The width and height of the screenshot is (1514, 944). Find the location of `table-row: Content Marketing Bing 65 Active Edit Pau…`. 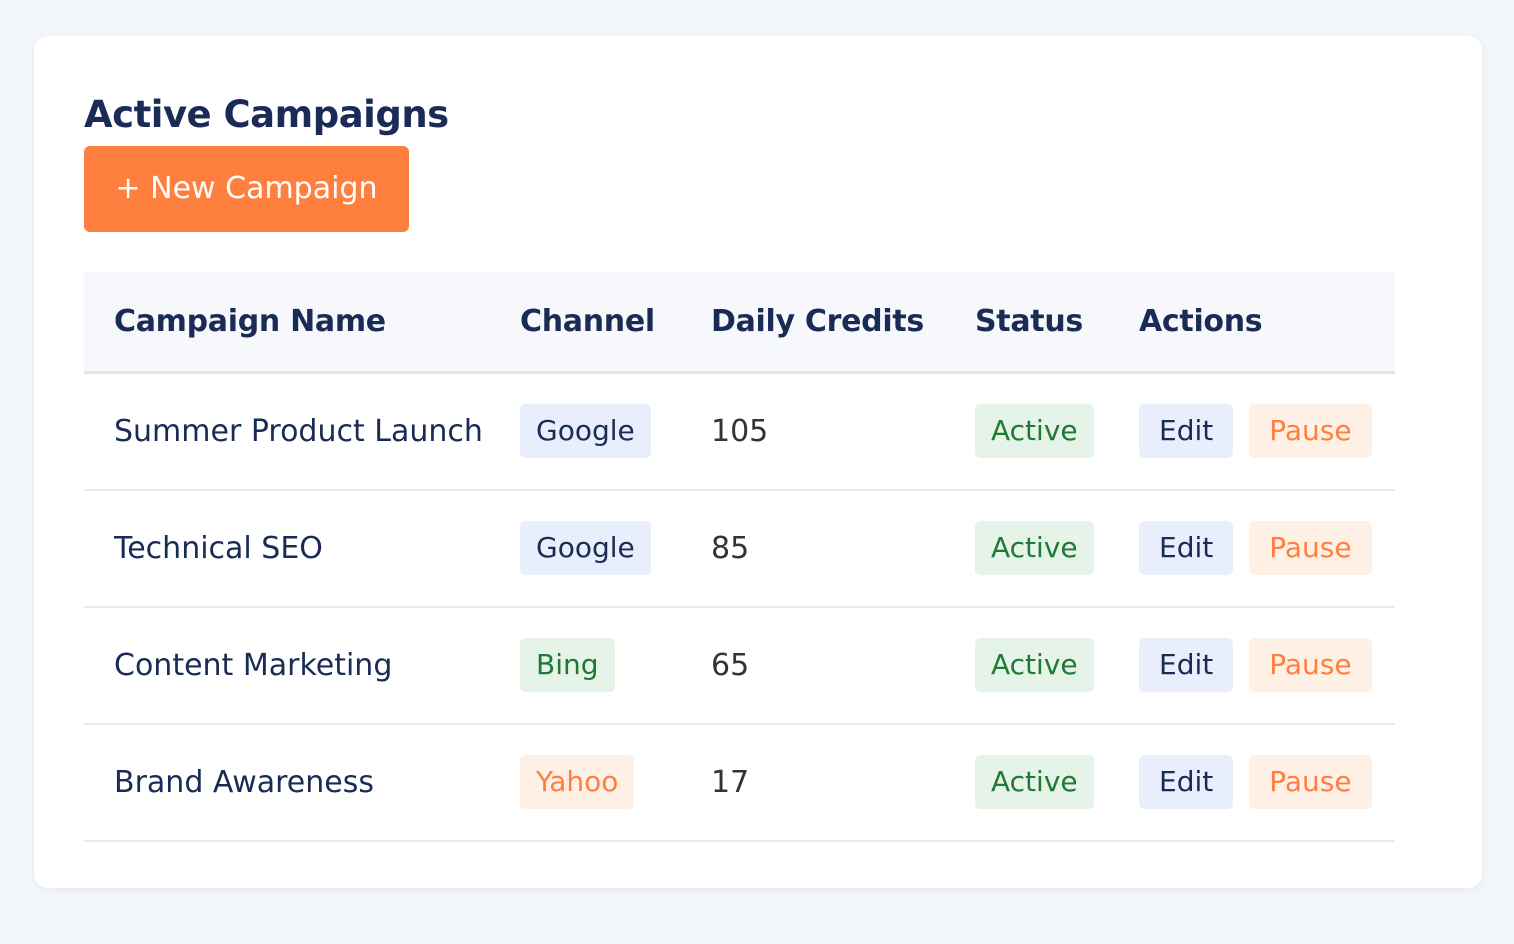

table-row: Content Marketing Bing 65 Active Edit Pau… is located at coordinates (739, 665).